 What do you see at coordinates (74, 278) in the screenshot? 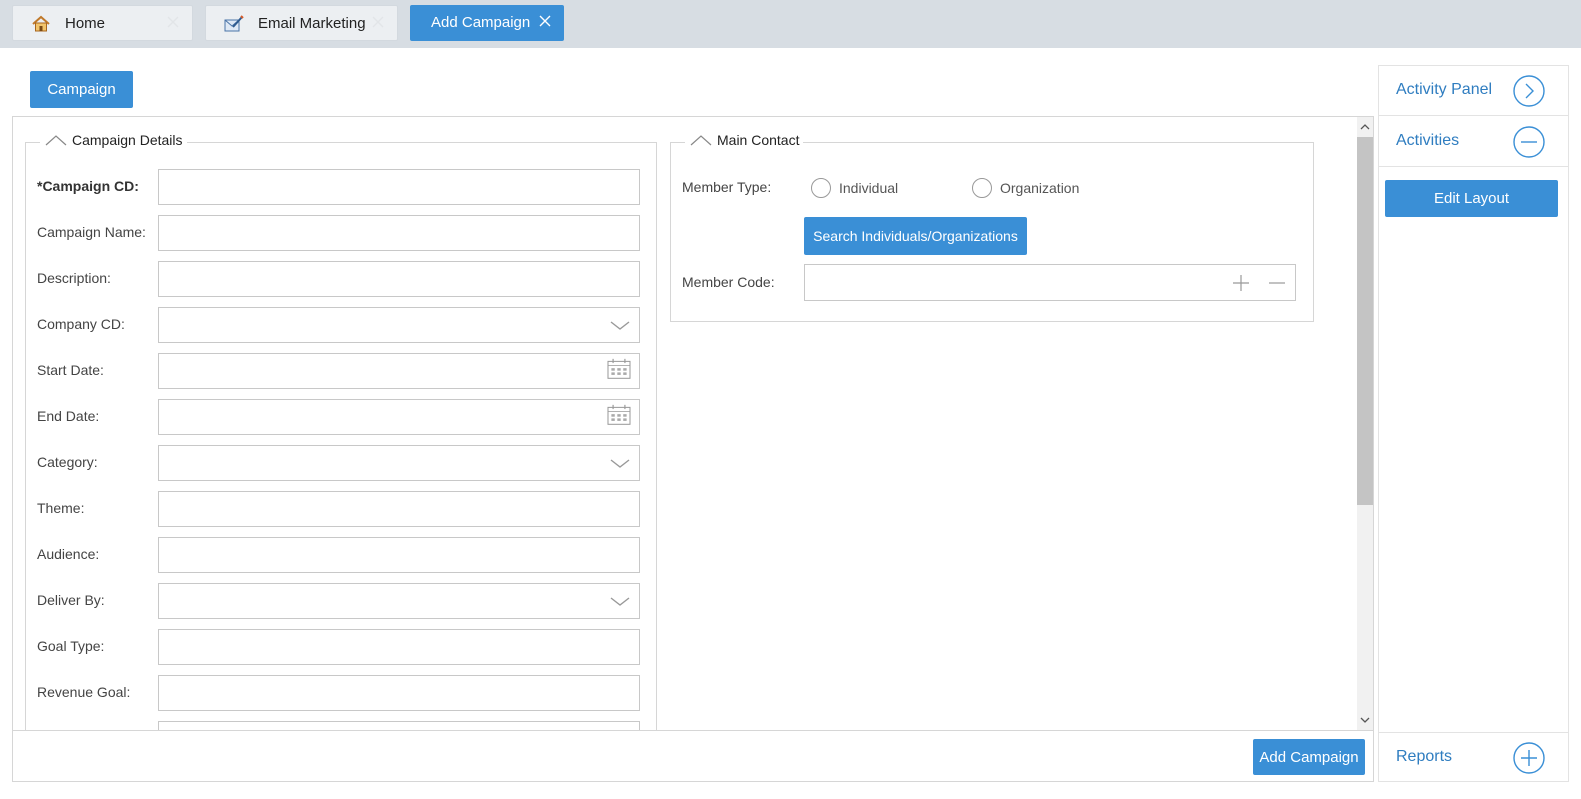
I see `description-label: Description:` at bounding box center [74, 278].